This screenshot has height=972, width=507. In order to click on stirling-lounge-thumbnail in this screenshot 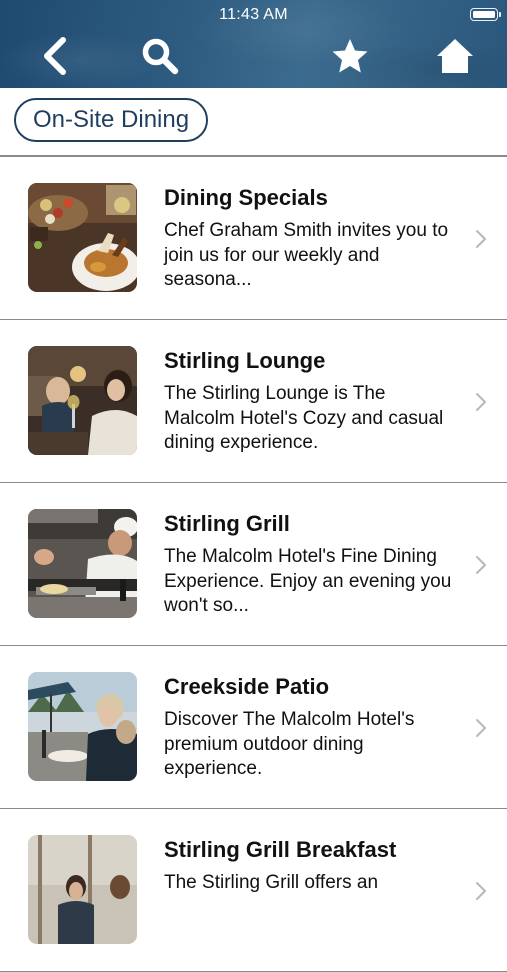, I will do `click(82, 400)`.